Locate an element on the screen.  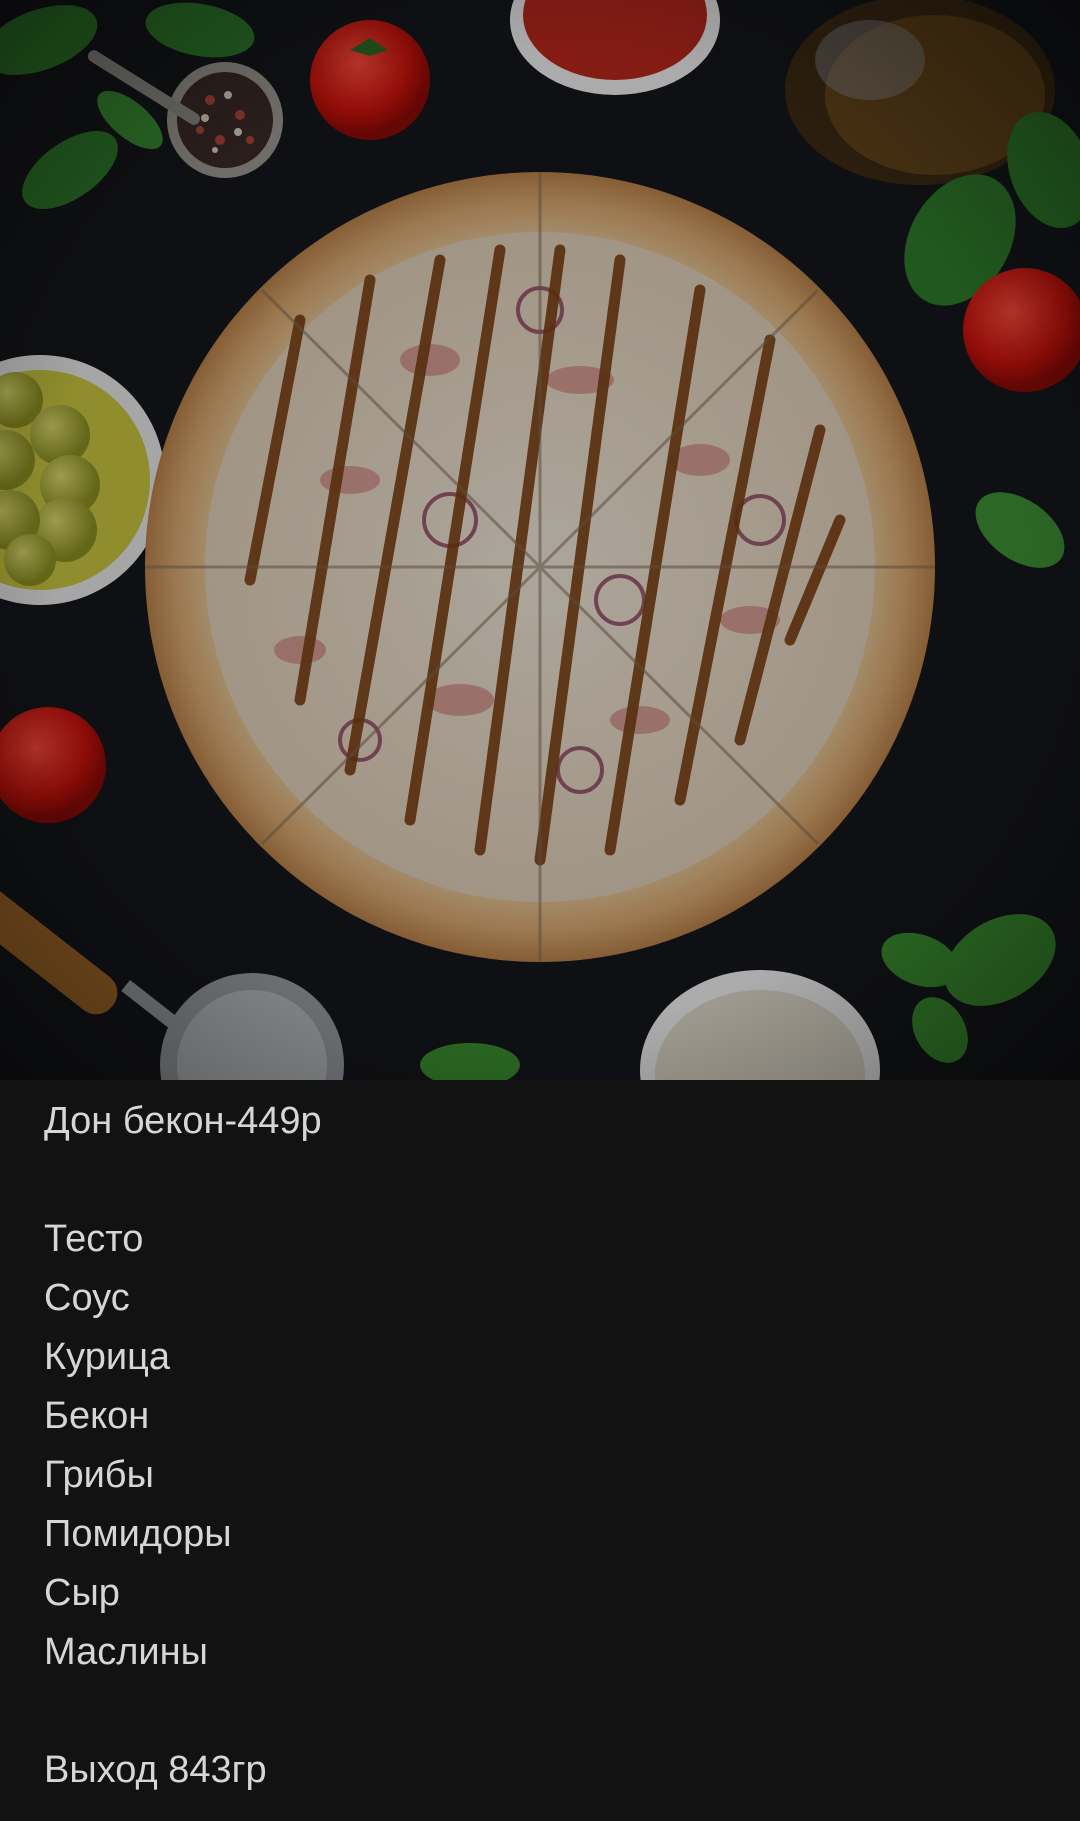
ingredient-item: Соус is located at coordinates (87, 1298).